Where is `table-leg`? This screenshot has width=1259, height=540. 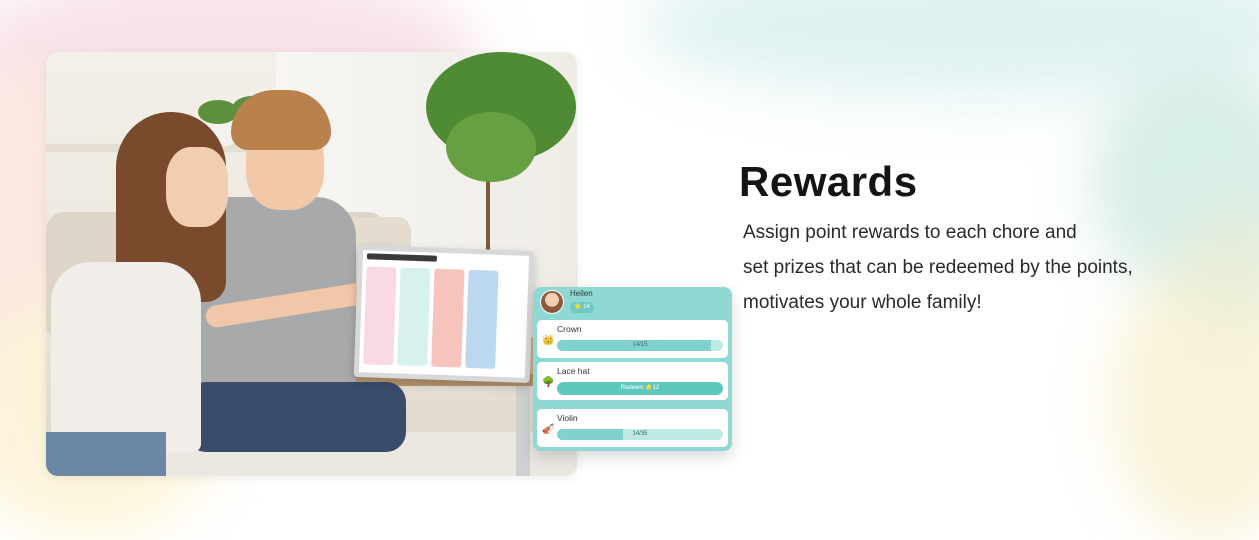 table-leg is located at coordinates (523, 431).